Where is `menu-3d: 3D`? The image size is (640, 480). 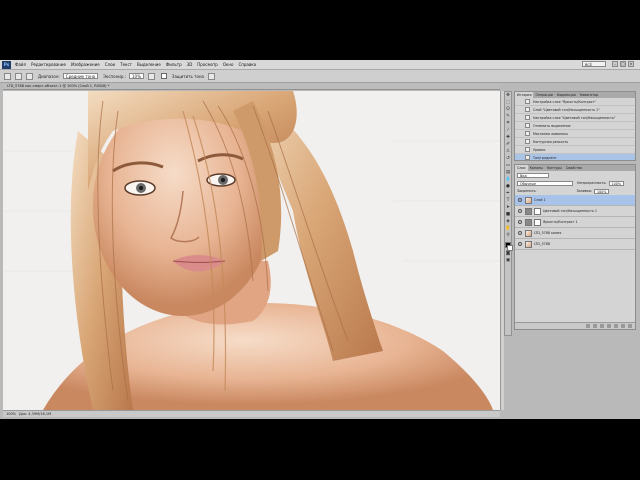 menu-3d: 3D is located at coordinates (190, 64).